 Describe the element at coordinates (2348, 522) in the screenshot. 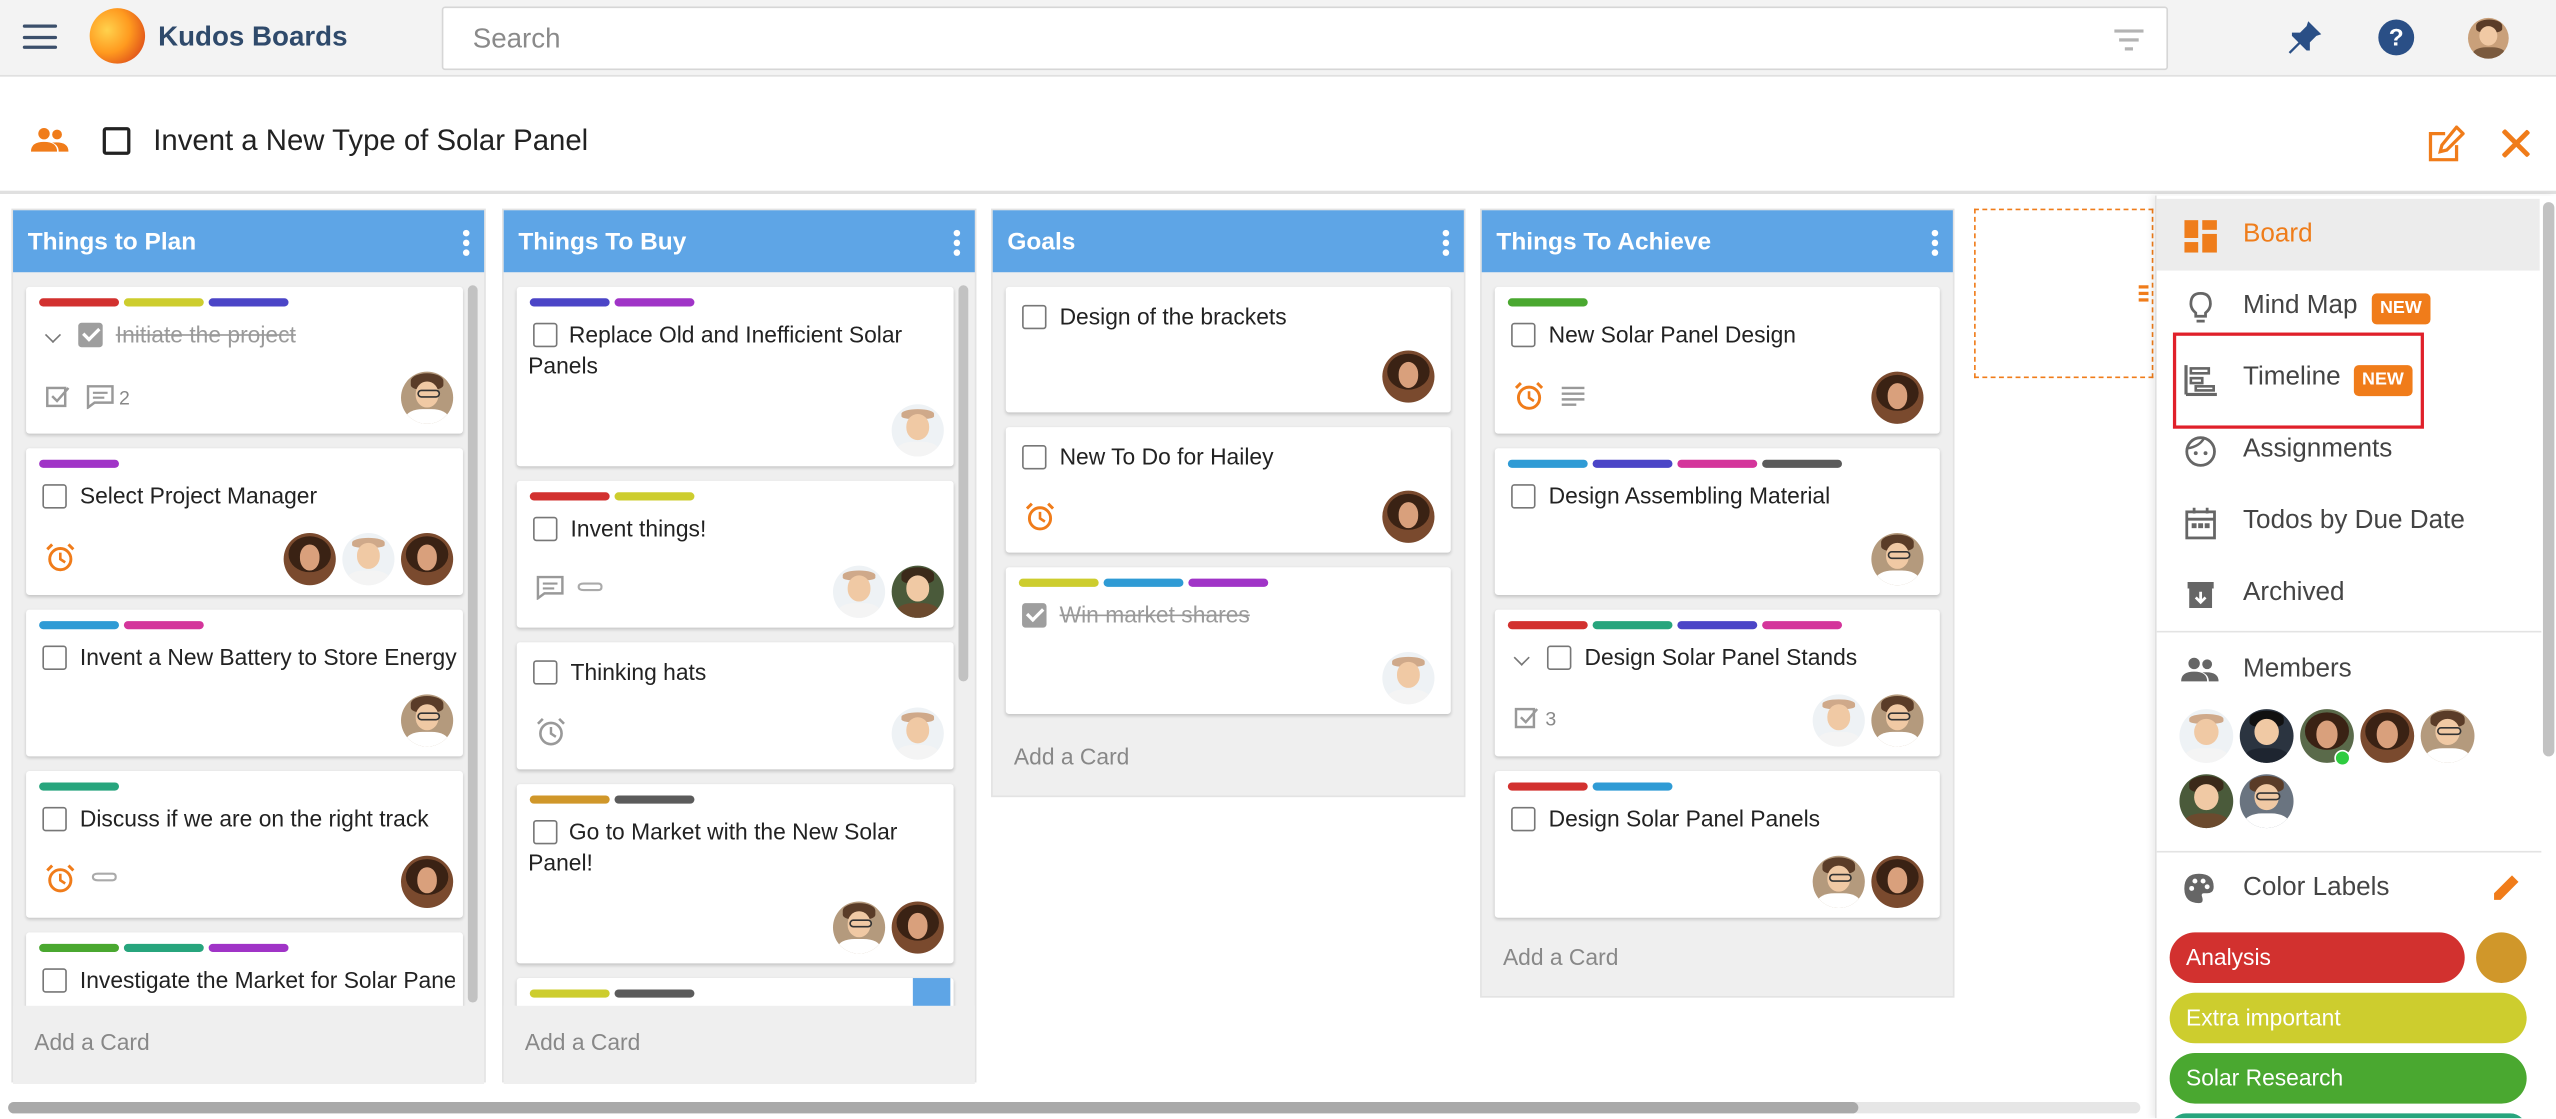

I see `sidebar-item-todos-by-due-date: Todos by Due Date` at that location.